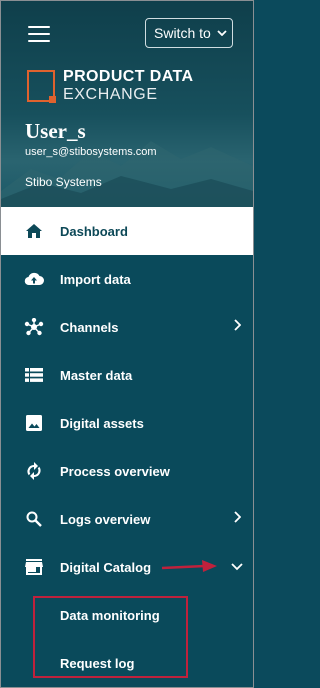 Image resolution: width=320 pixels, height=688 pixels. Describe the element at coordinates (110, 637) in the screenshot. I see `annotation-highlight-box` at that location.